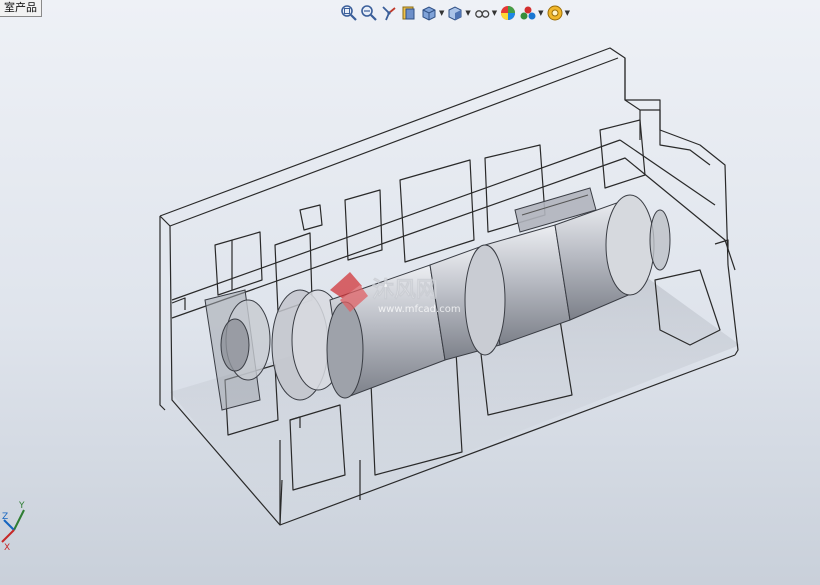 The height and width of the screenshot is (585, 820). What do you see at coordinates (419, 309) in the screenshot?
I see `watermark-sub-text: www.mfcad.com` at bounding box center [419, 309].